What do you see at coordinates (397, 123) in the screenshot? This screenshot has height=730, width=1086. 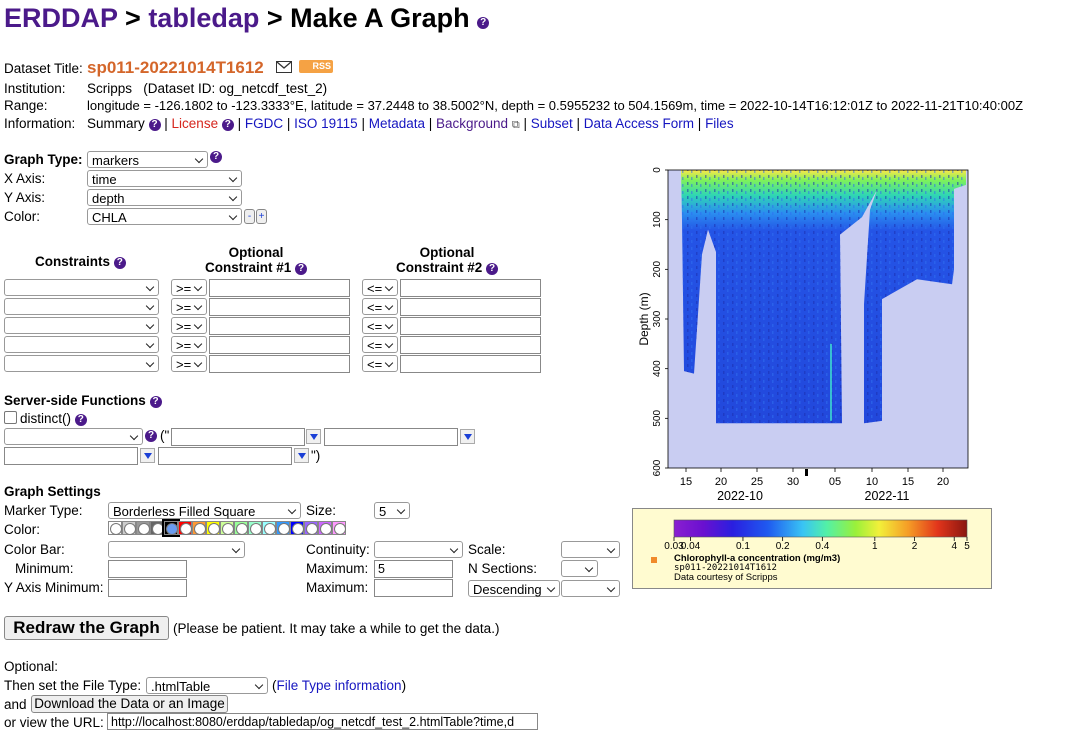 I see `metadata-link: Metadata` at bounding box center [397, 123].